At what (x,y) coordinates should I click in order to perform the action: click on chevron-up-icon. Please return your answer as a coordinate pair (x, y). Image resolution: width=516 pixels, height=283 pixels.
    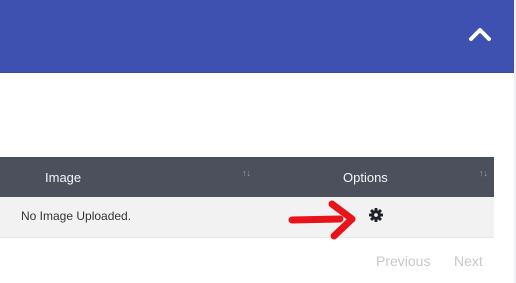
    Looking at the image, I should click on (480, 34).